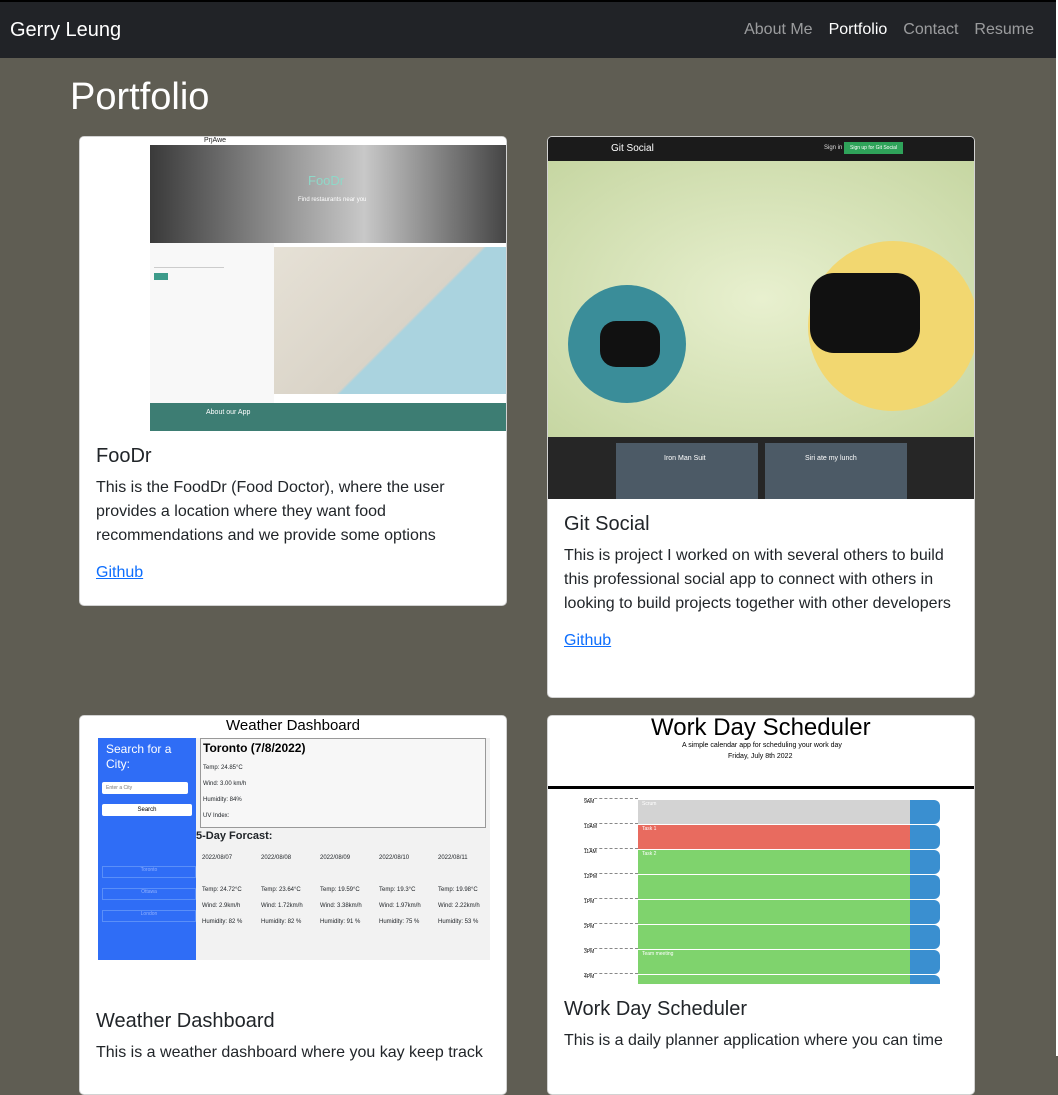 Image resolution: width=1058 pixels, height=1095 pixels. I want to click on screenshot-hour-label: 9AM, so click(611, 801).